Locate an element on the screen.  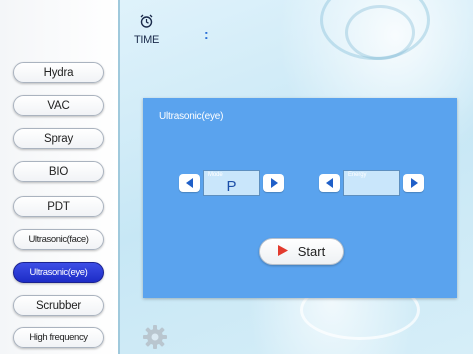
mode-increase-button is located at coordinates (273, 183).